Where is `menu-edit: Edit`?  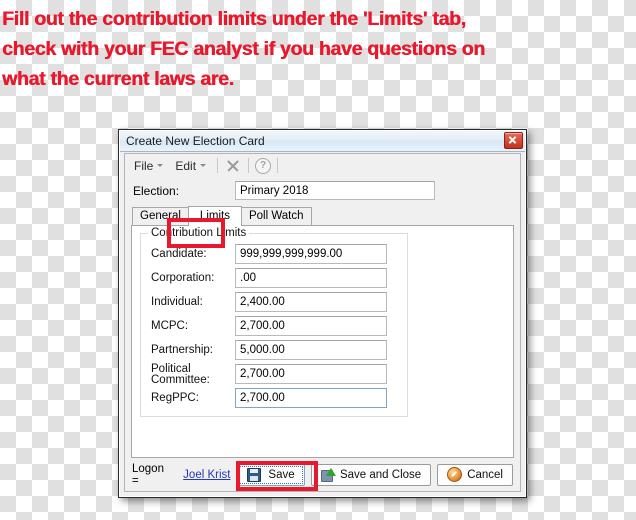
menu-edit: Edit is located at coordinates (190, 166).